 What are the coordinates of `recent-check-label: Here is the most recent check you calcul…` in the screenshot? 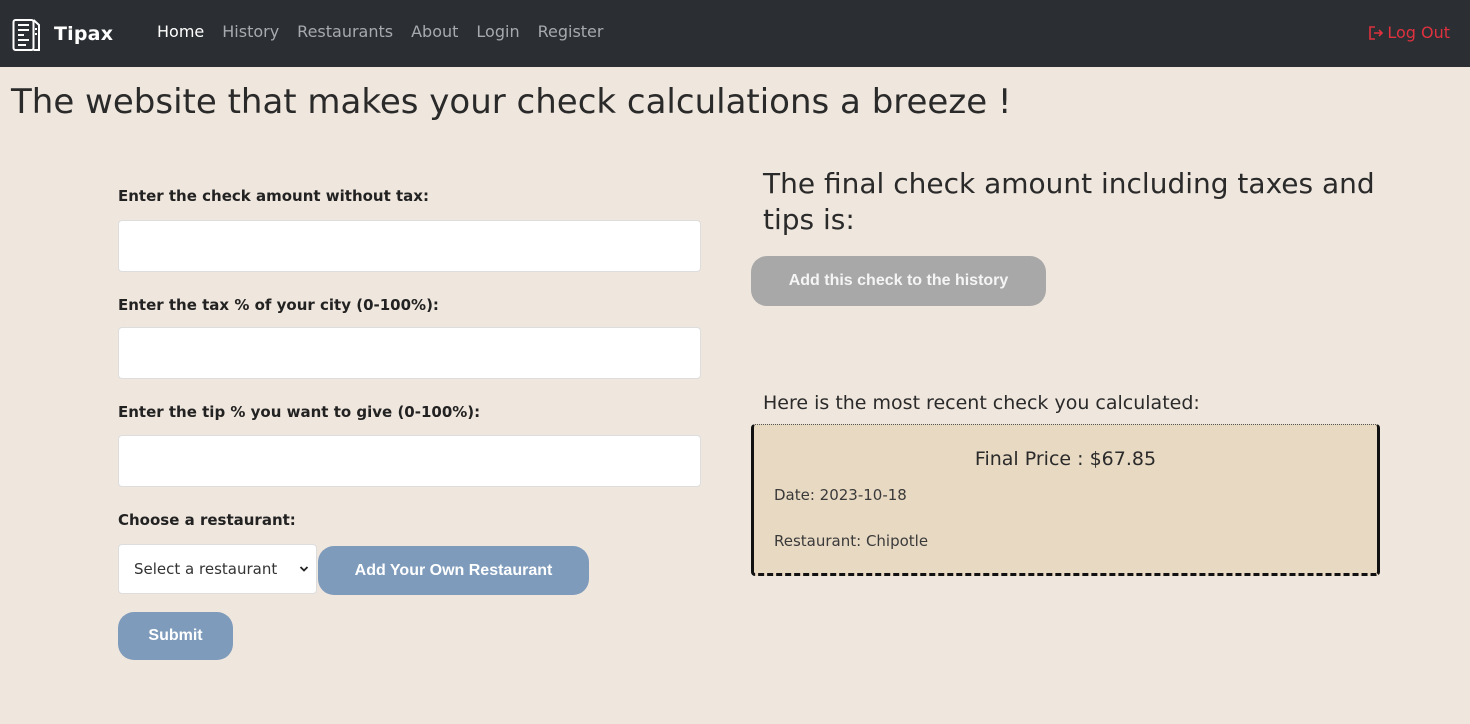 It's located at (981, 403).